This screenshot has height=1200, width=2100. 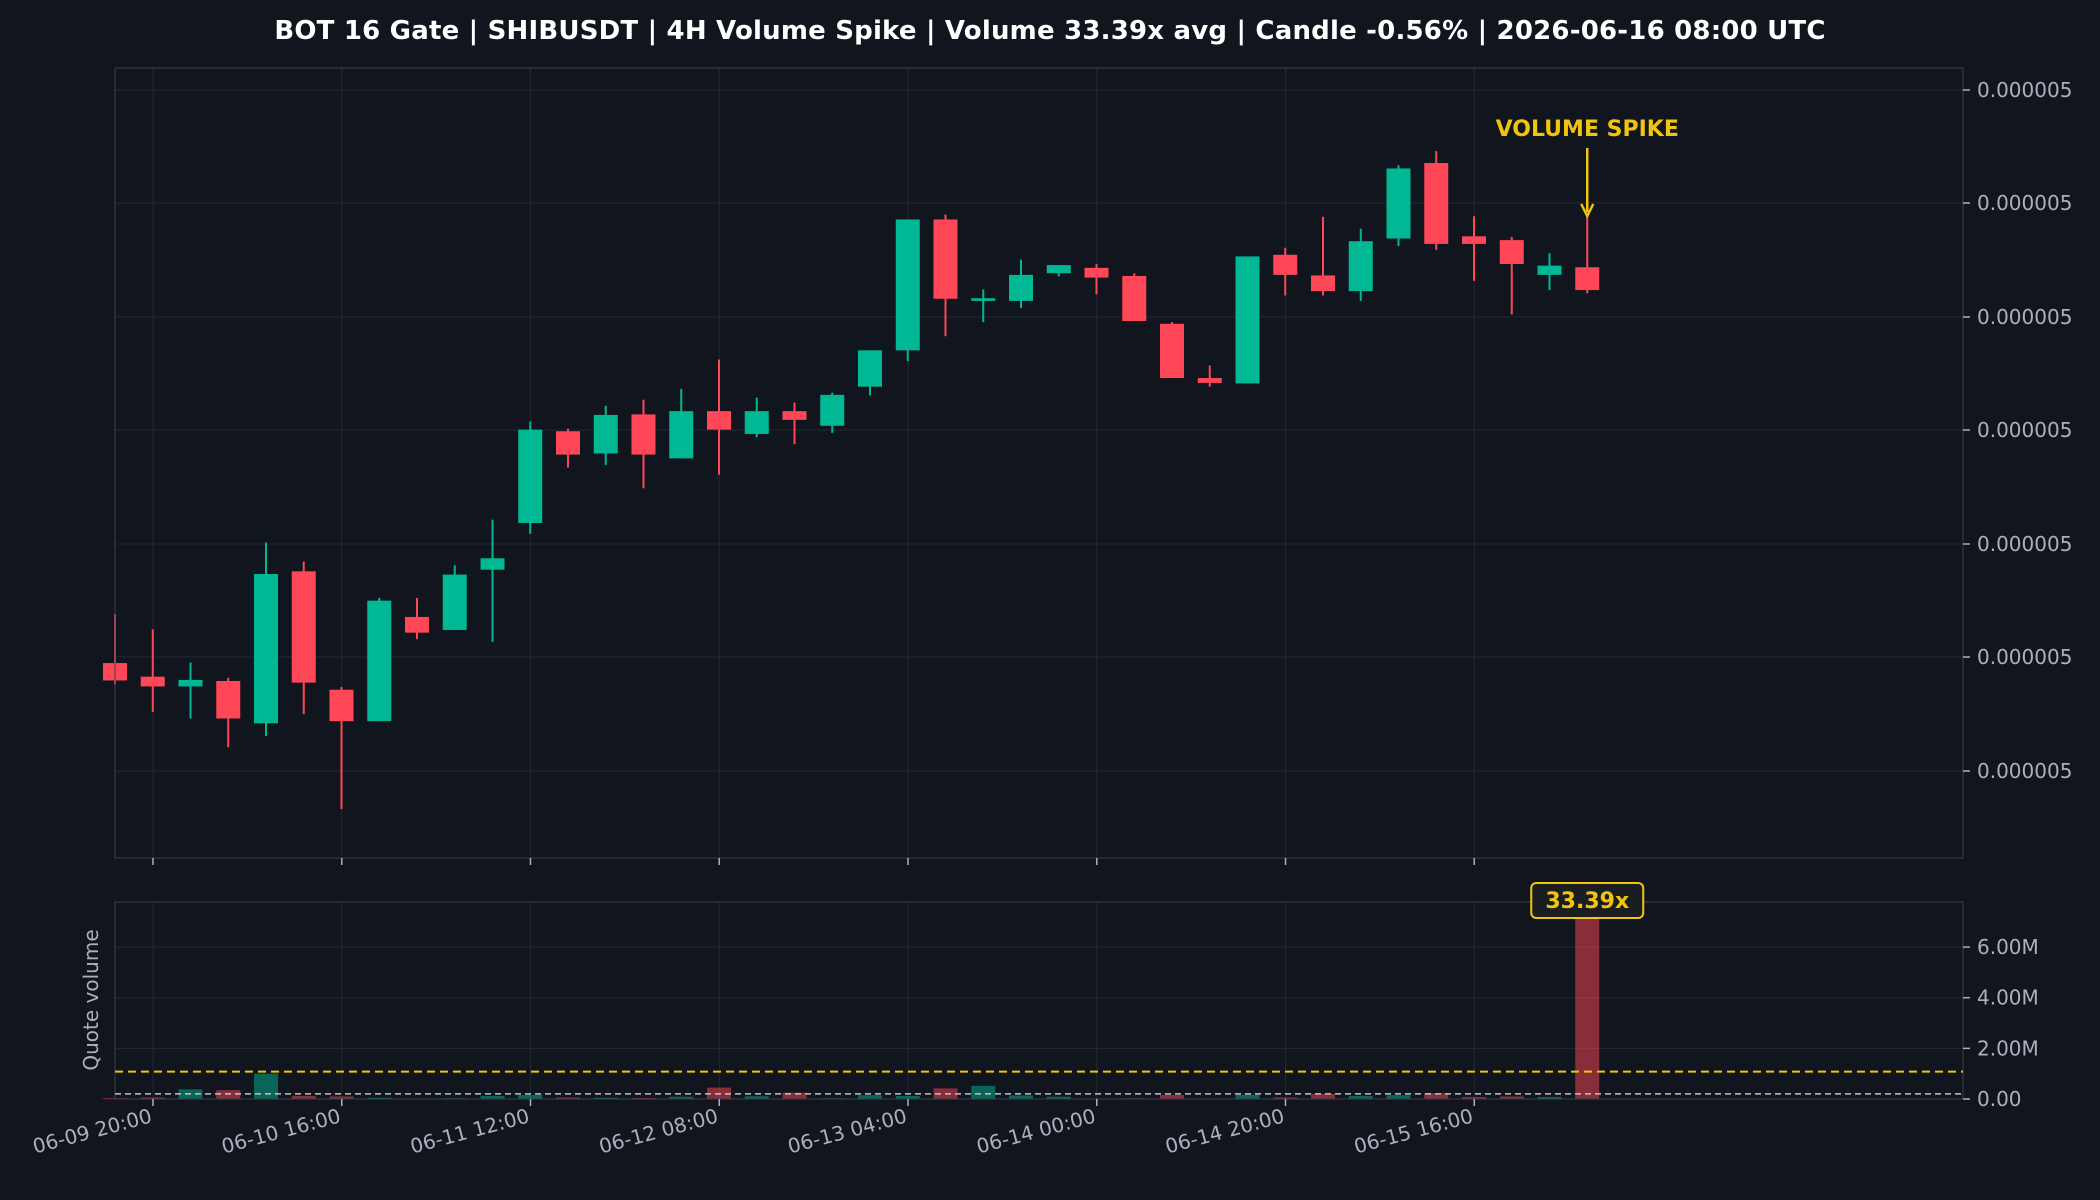 What do you see at coordinates (1587, 129) in the screenshot?
I see `volume-spike-annotation: VOLUME SPIKE` at bounding box center [1587, 129].